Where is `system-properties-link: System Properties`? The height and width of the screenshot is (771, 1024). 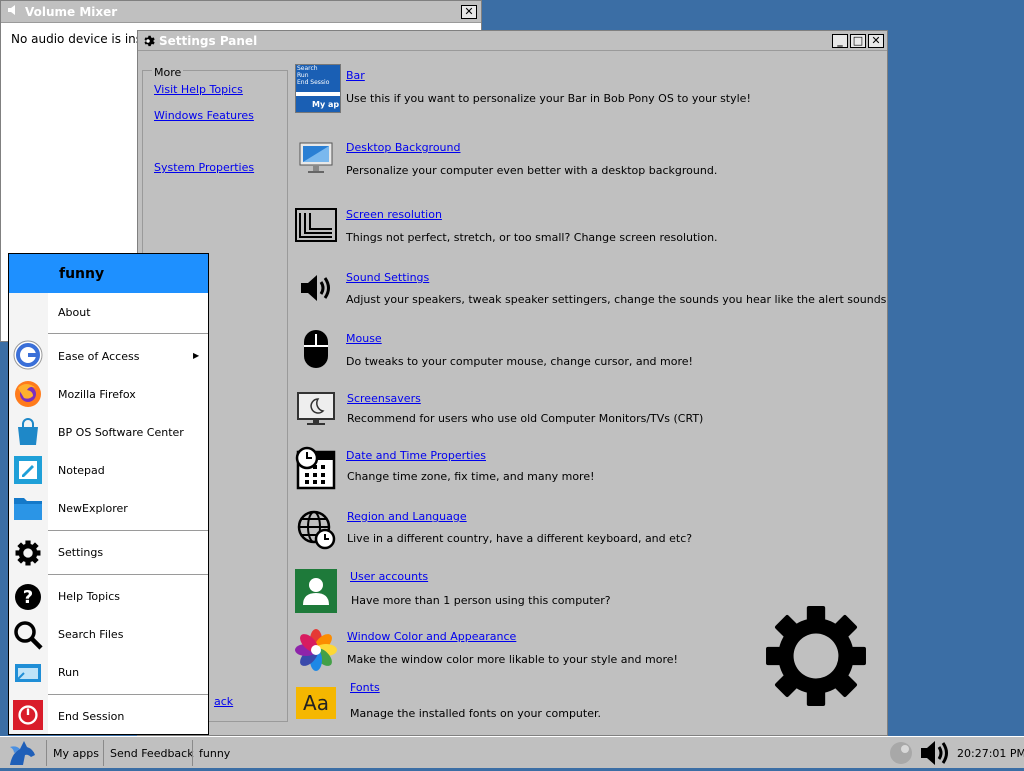 system-properties-link: System Properties is located at coordinates (204, 167).